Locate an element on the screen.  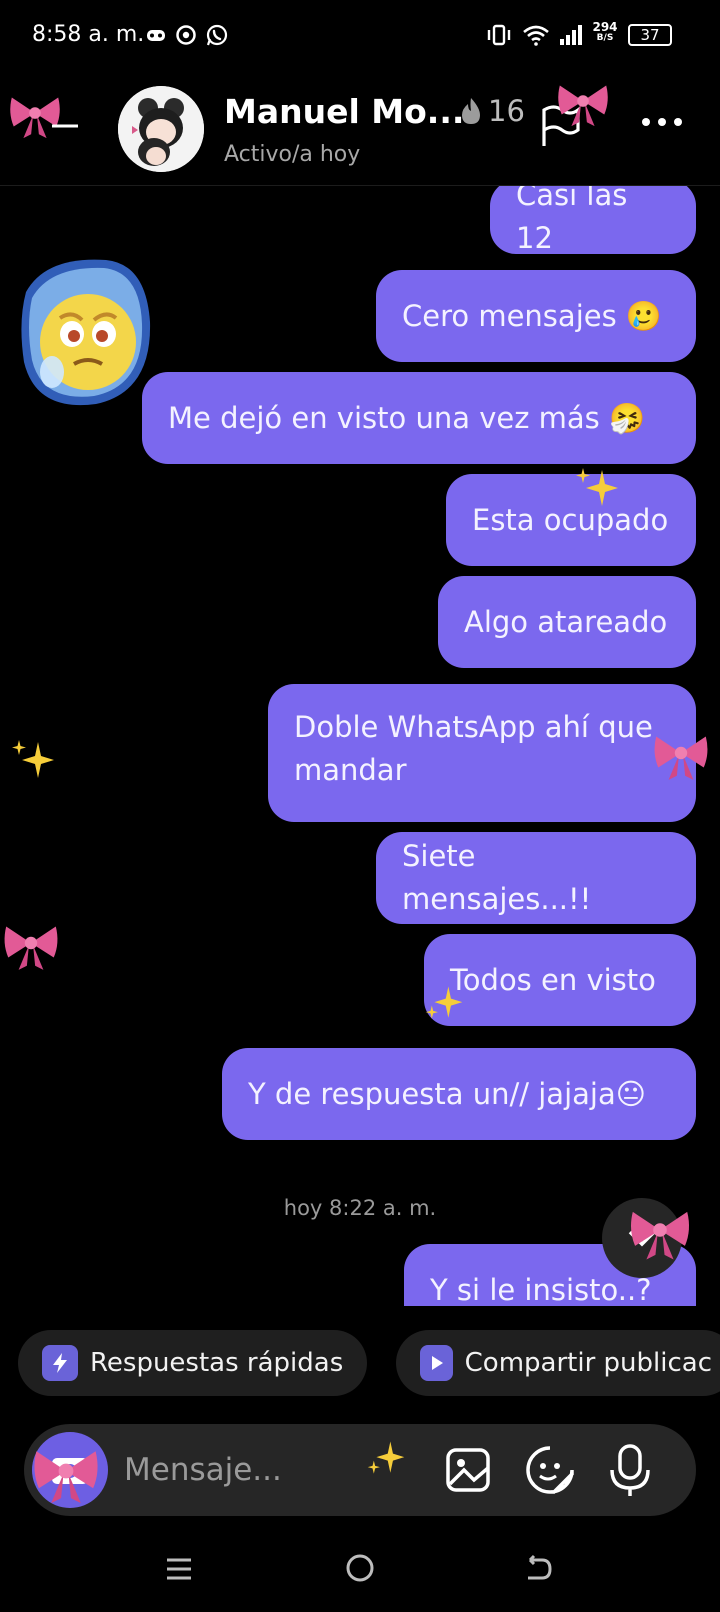
message-composer is located at coordinates (360, 1470).